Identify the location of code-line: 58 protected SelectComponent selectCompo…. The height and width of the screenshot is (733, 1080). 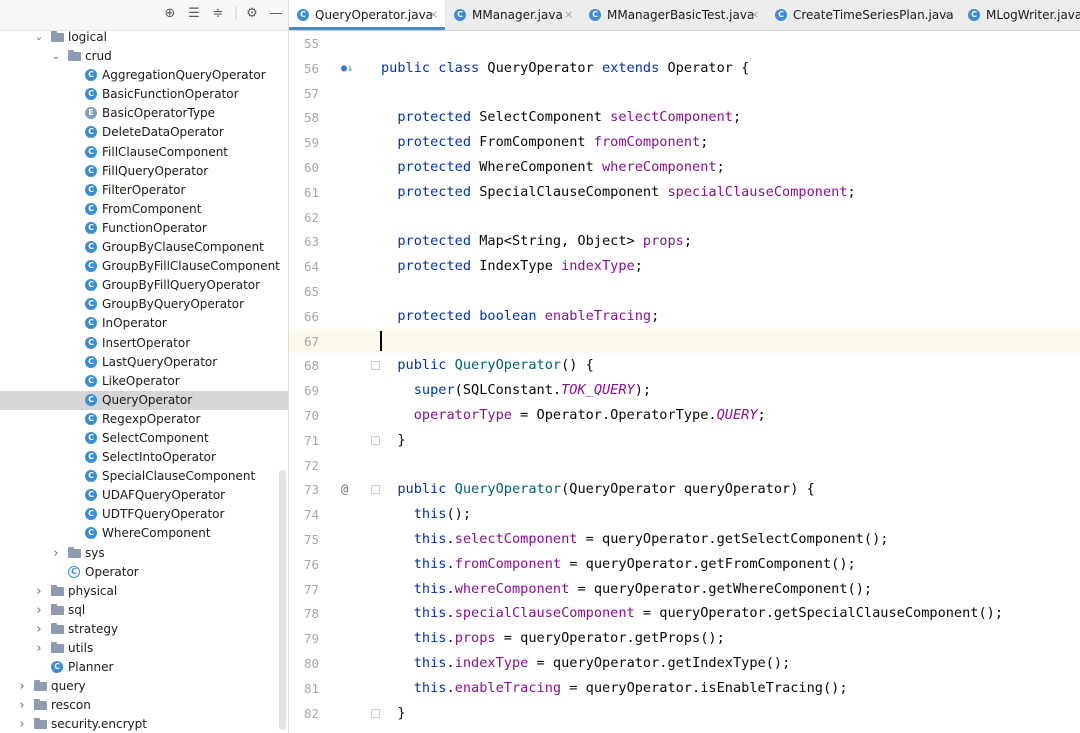
(684, 117).